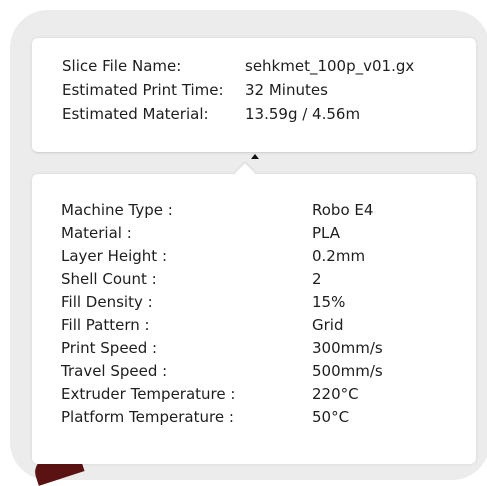 The width and height of the screenshot is (487, 486). What do you see at coordinates (147, 417) in the screenshot?
I see `platform-temperature-label: Platform Temperature :` at bounding box center [147, 417].